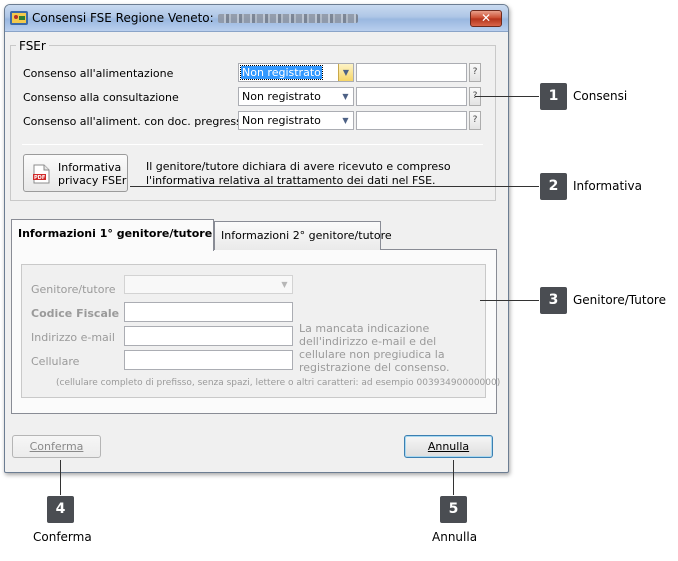 This screenshot has height=561, width=678. What do you see at coordinates (208, 336) in the screenshot?
I see `email-input` at bounding box center [208, 336].